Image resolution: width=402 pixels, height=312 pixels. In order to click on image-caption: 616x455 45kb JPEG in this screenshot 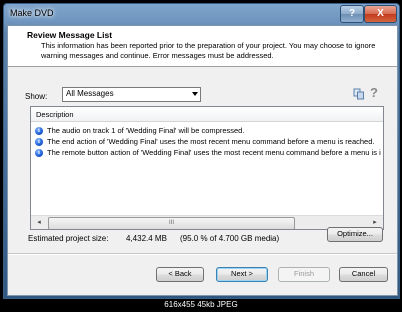, I will do `click(201, 304)`.